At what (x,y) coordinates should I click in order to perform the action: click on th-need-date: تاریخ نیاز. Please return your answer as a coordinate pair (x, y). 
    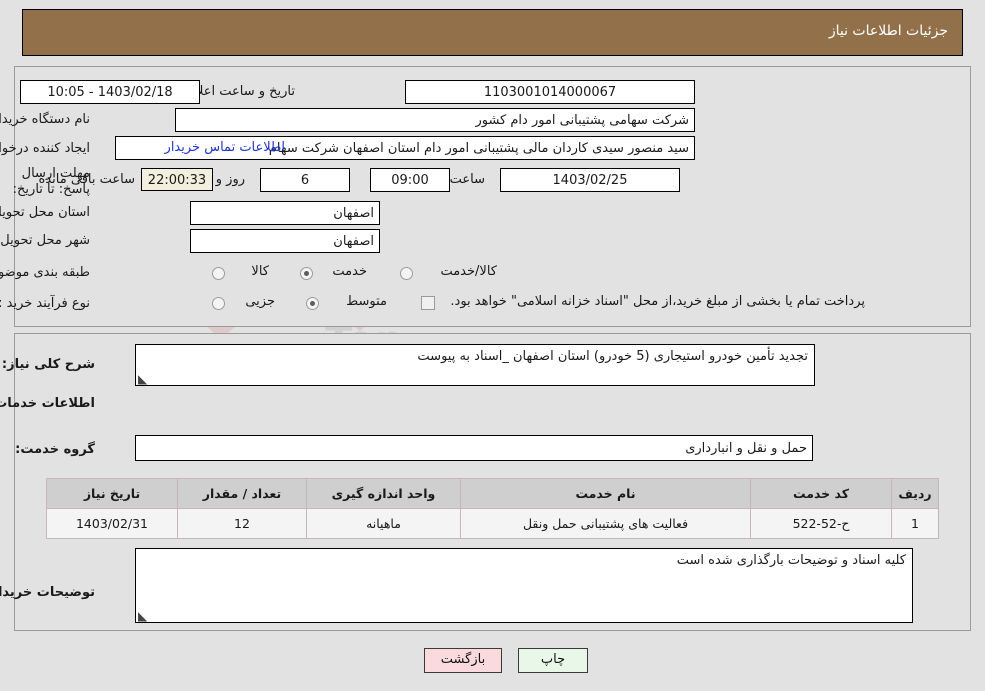
    Looking at the image, I should click on (112, 493).